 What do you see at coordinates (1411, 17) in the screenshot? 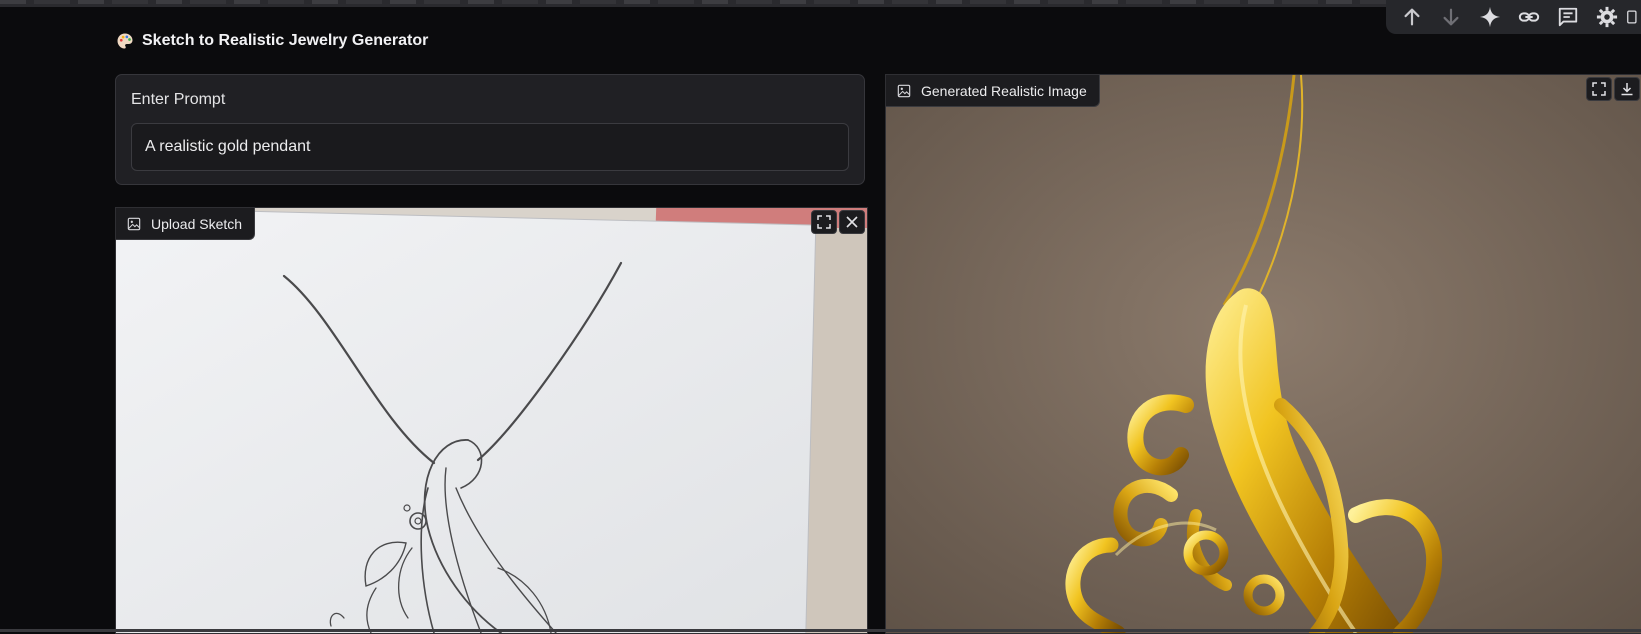
I see `arrow-up-icon` at bounding box center [1411, 17].